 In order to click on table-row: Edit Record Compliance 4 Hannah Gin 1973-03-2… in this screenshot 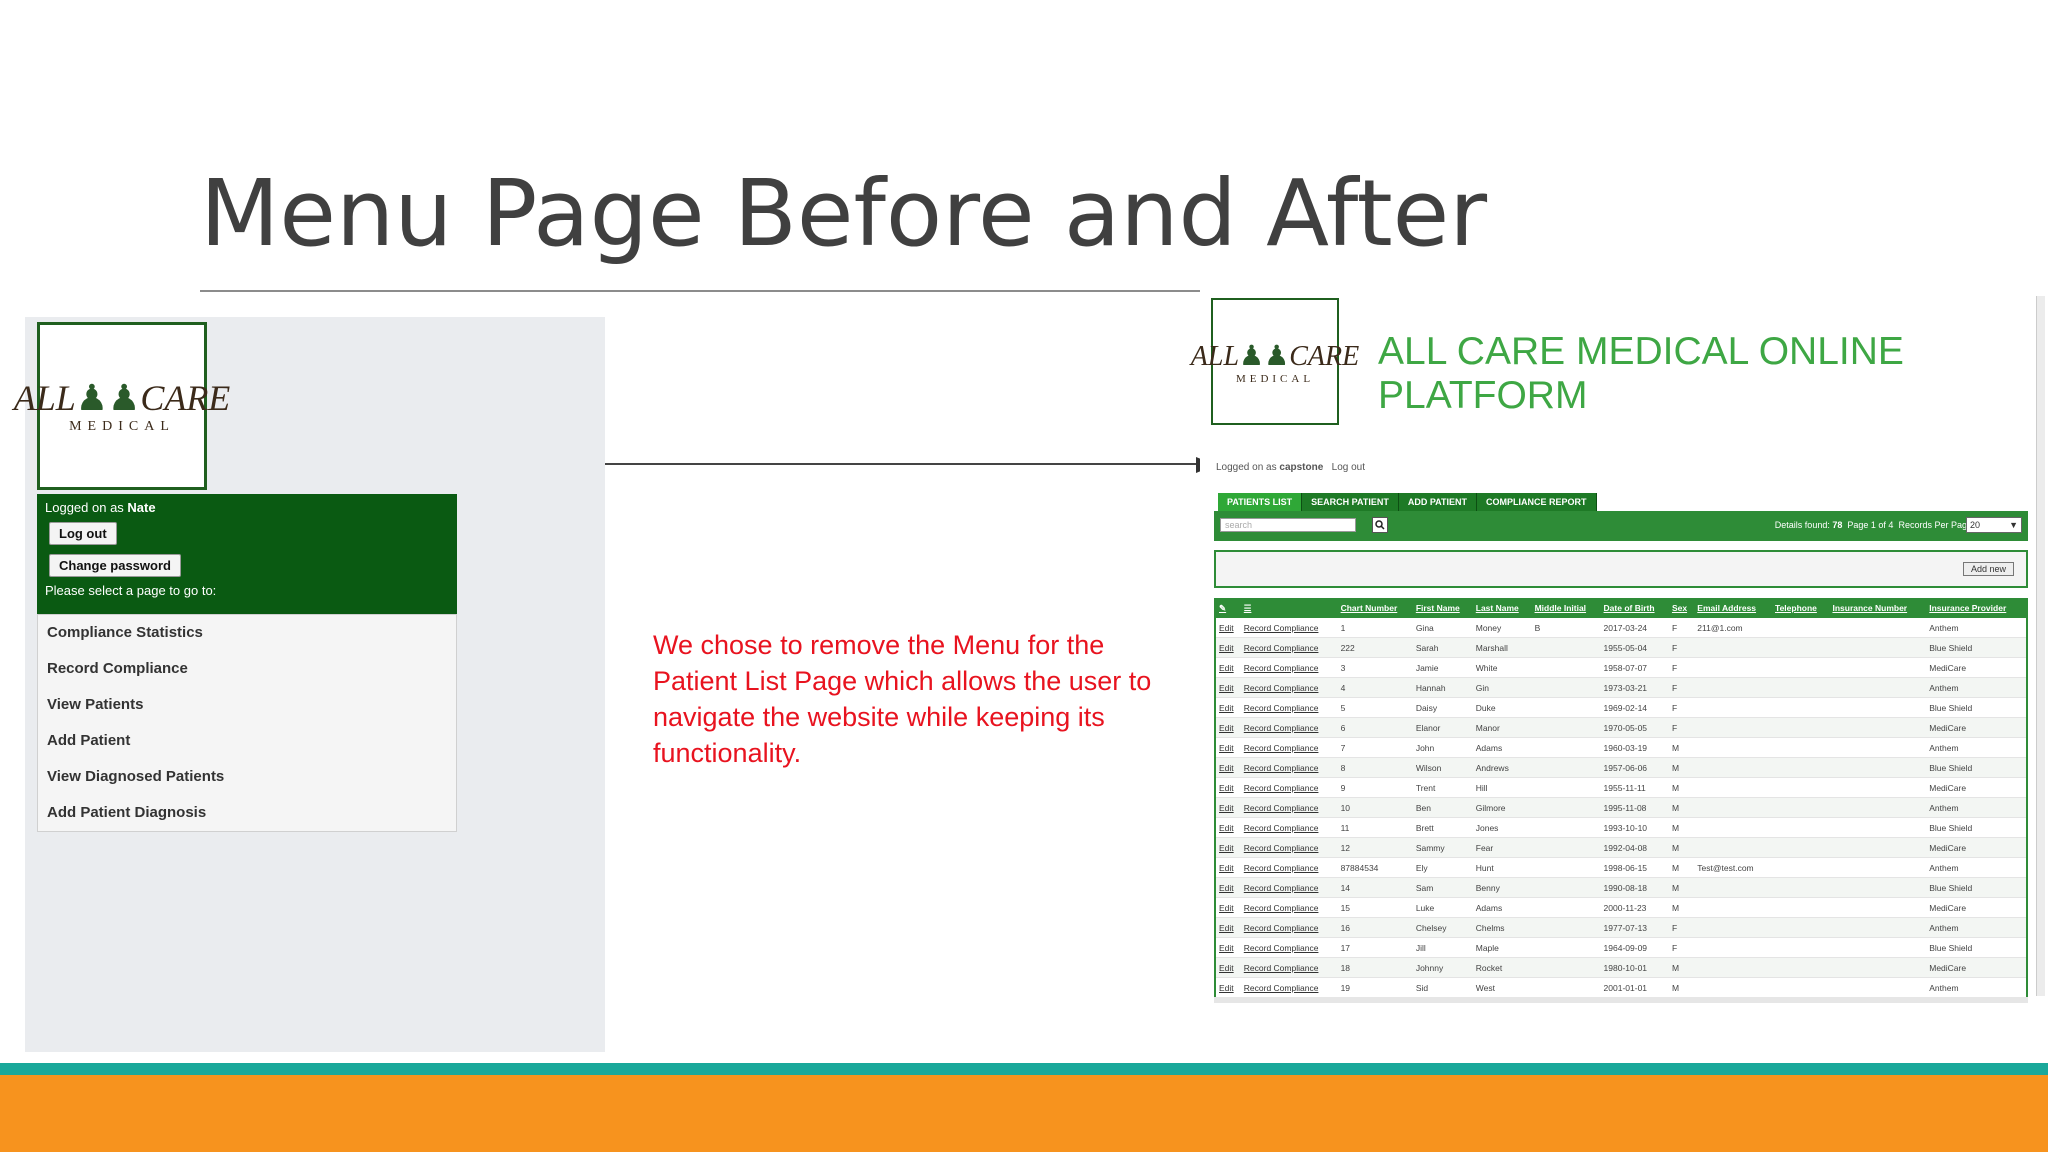, I will do `click(1621, 687)`.